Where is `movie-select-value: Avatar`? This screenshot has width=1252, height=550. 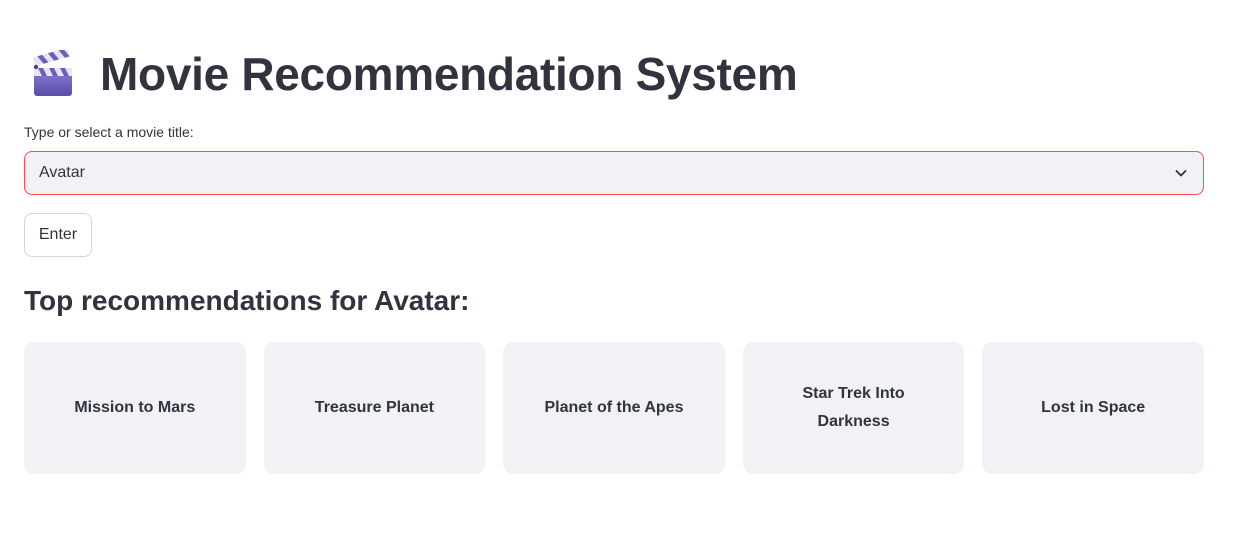 movie-select-value: Avatar is located at coordinates (606, 173).